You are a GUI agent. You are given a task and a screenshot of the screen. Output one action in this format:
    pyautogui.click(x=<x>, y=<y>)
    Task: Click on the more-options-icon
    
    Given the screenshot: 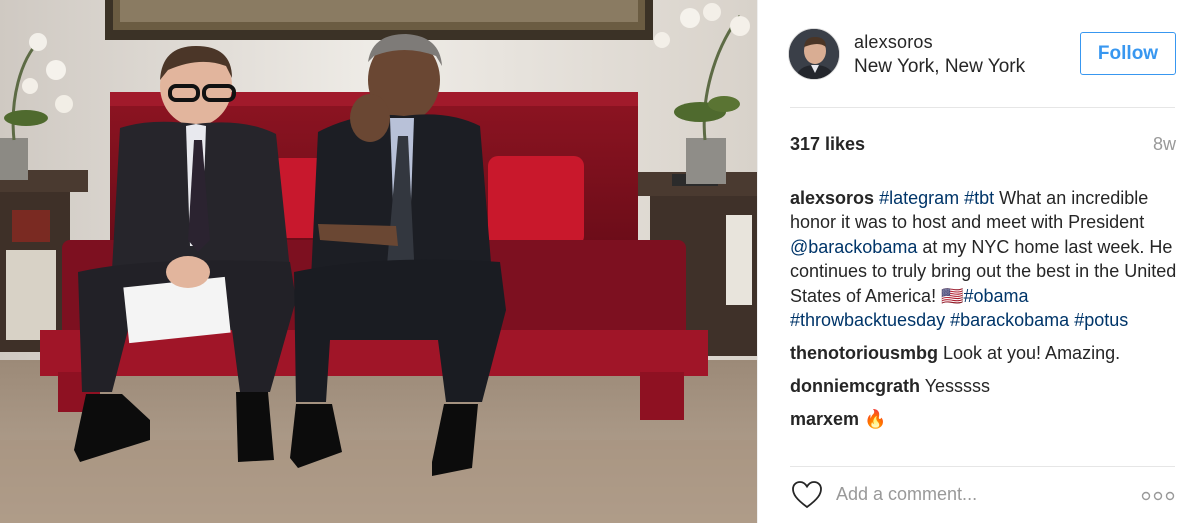 What is the action you would take?
    pyautogui.click(x=1158, y=497)
    